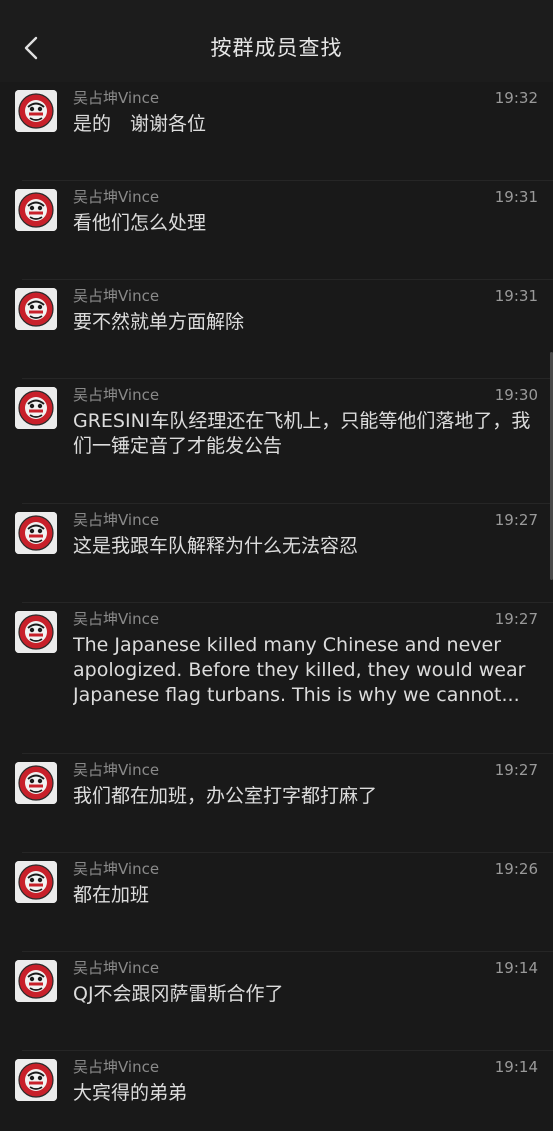  I want to click on message-time: 19:32, so click(516, 98).